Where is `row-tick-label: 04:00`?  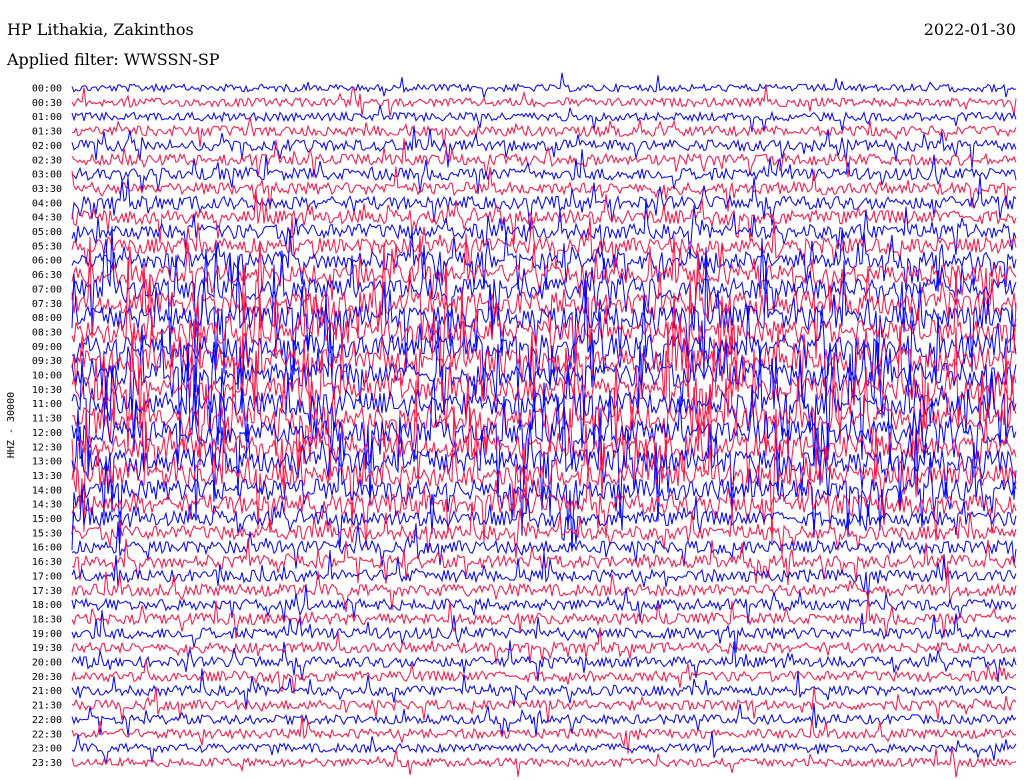
row-tick-label: 04:00 is located at coordinates (47, 203).